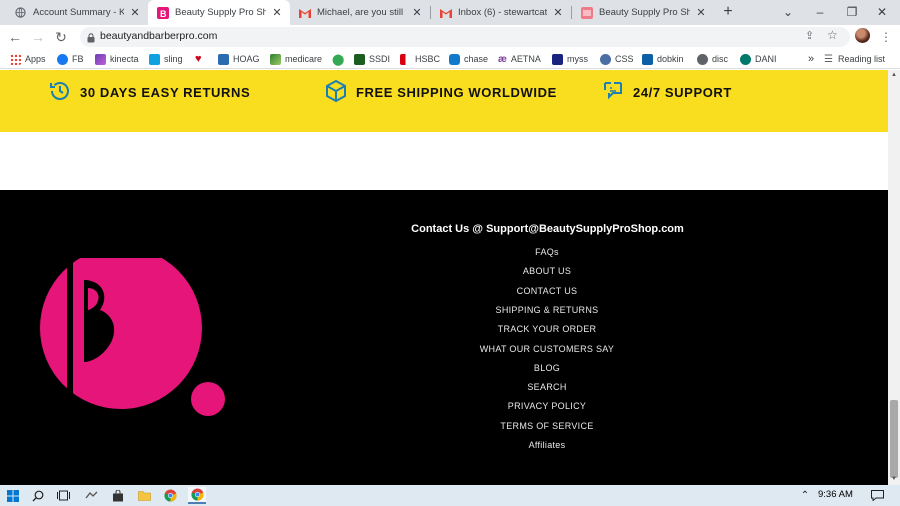 The image size is (900, 506). What do you see at coordinates (811, 59) in the screenshot?
I see `bookmarks-overflow-button: »` at bounding box center [811, 59].